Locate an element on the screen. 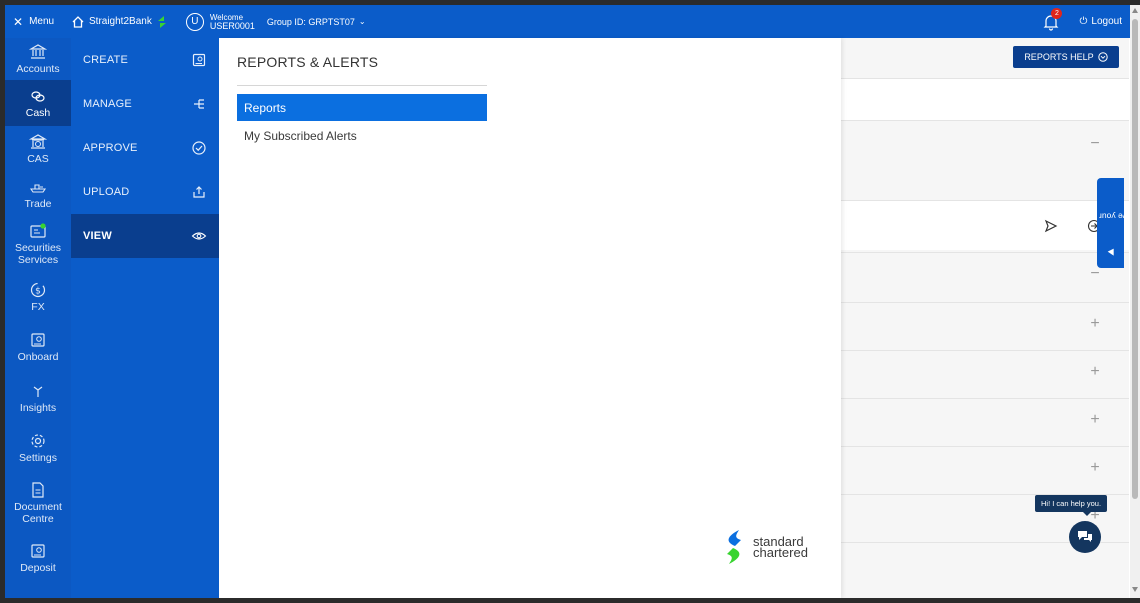 This screenshot has width=1140, height=603. cash-sub-navigation: CREATE MANAGE APPROVE UPLOAD VIEW is located at coordinates (148, 318).